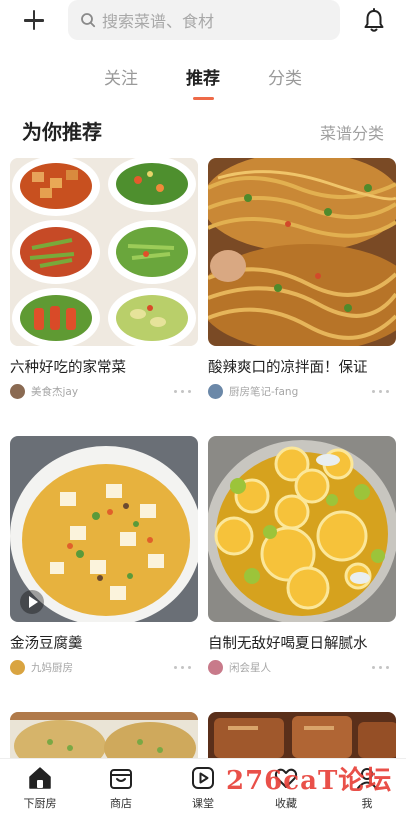  I want to click on nav-home: 下厨房, so click(40, 788).